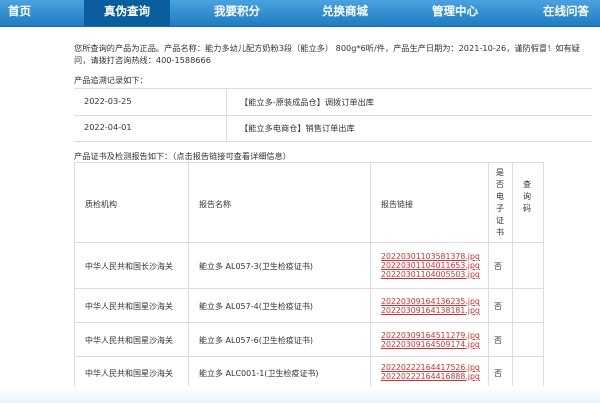 The width and height of the screenshot is (600, 403). I want to click on report-link: 20220301103581378.jpg, so click(430, 256).